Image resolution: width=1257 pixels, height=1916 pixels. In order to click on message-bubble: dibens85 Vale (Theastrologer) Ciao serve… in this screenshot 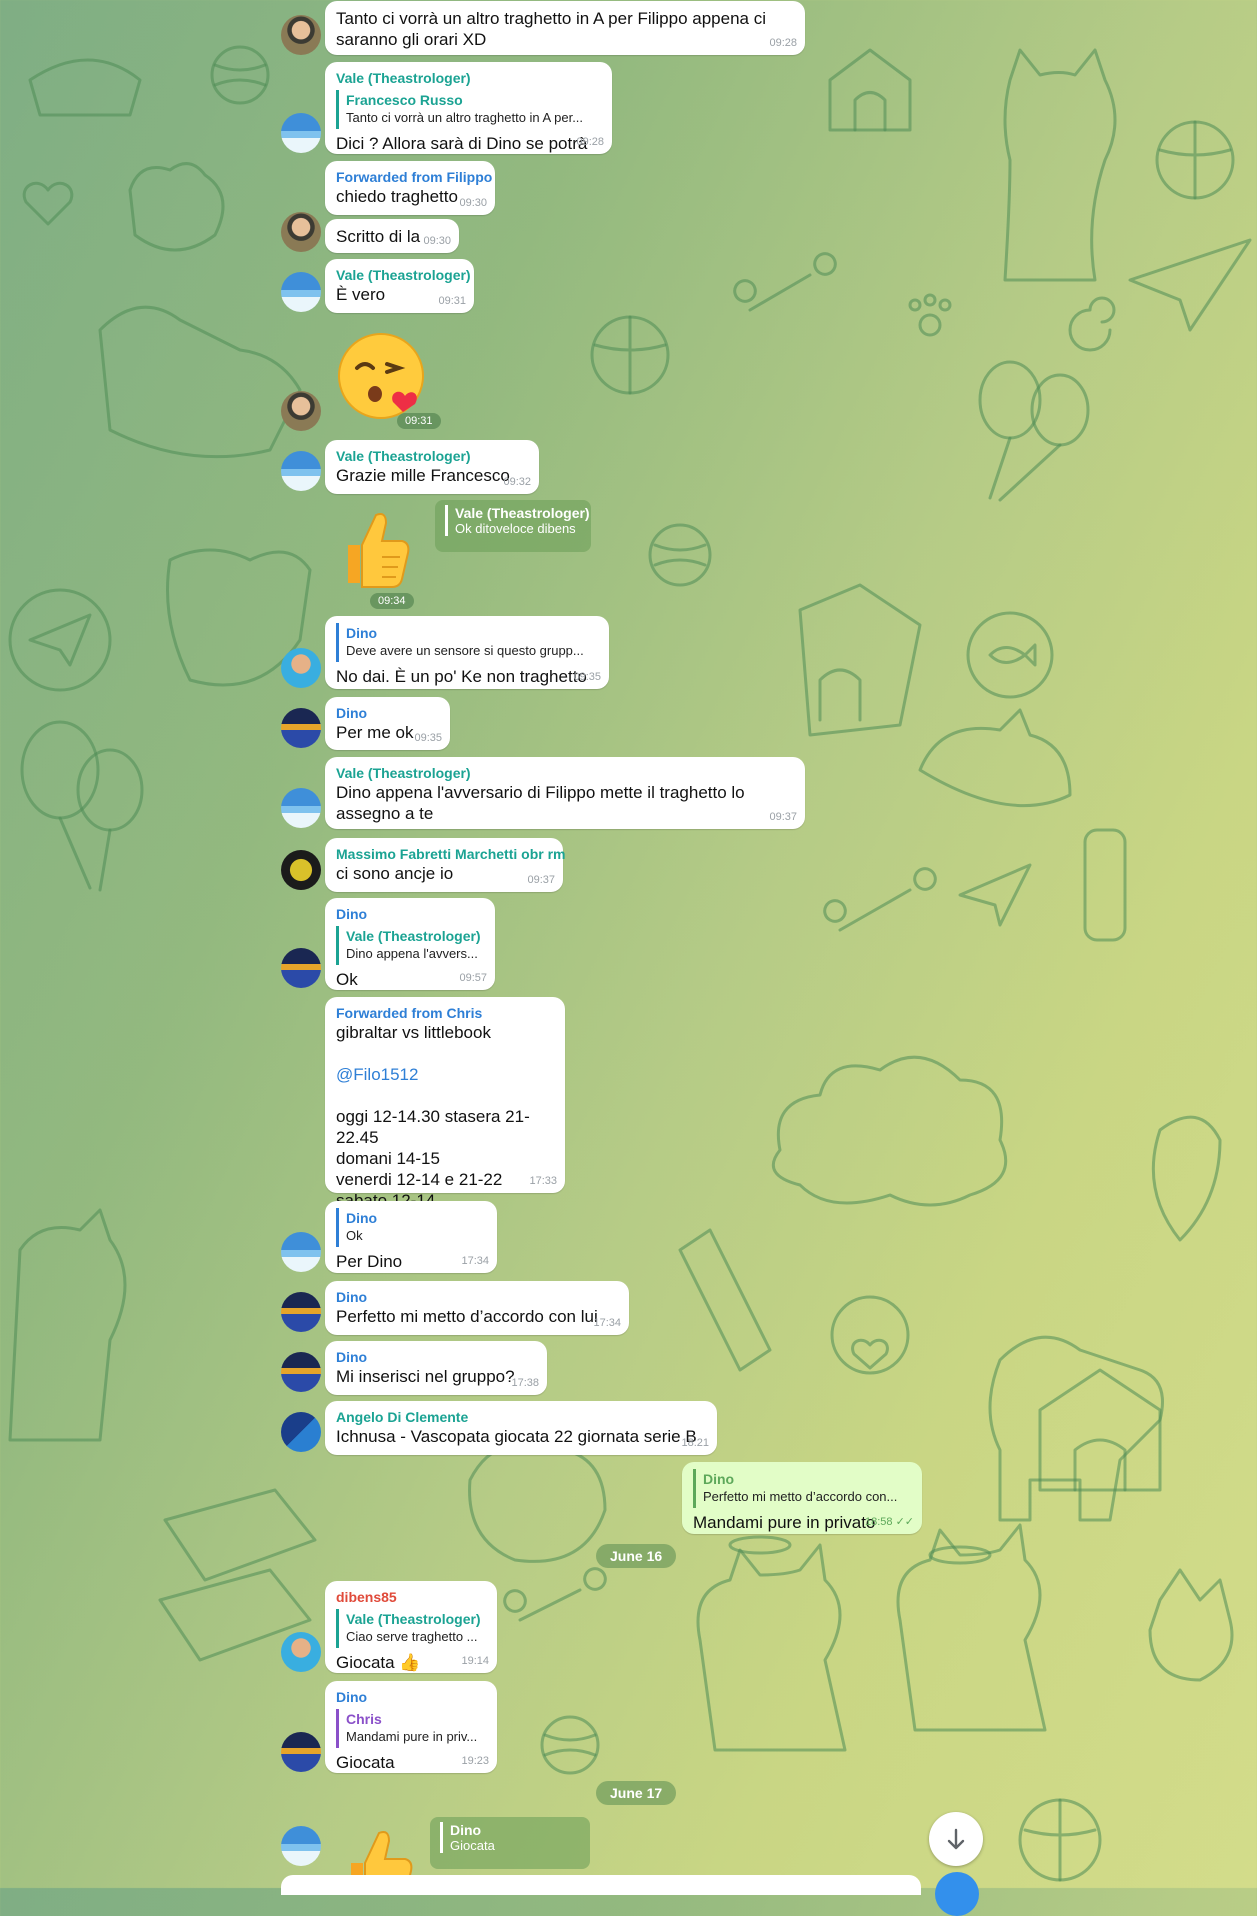, I will do `click(411, 1627)`.